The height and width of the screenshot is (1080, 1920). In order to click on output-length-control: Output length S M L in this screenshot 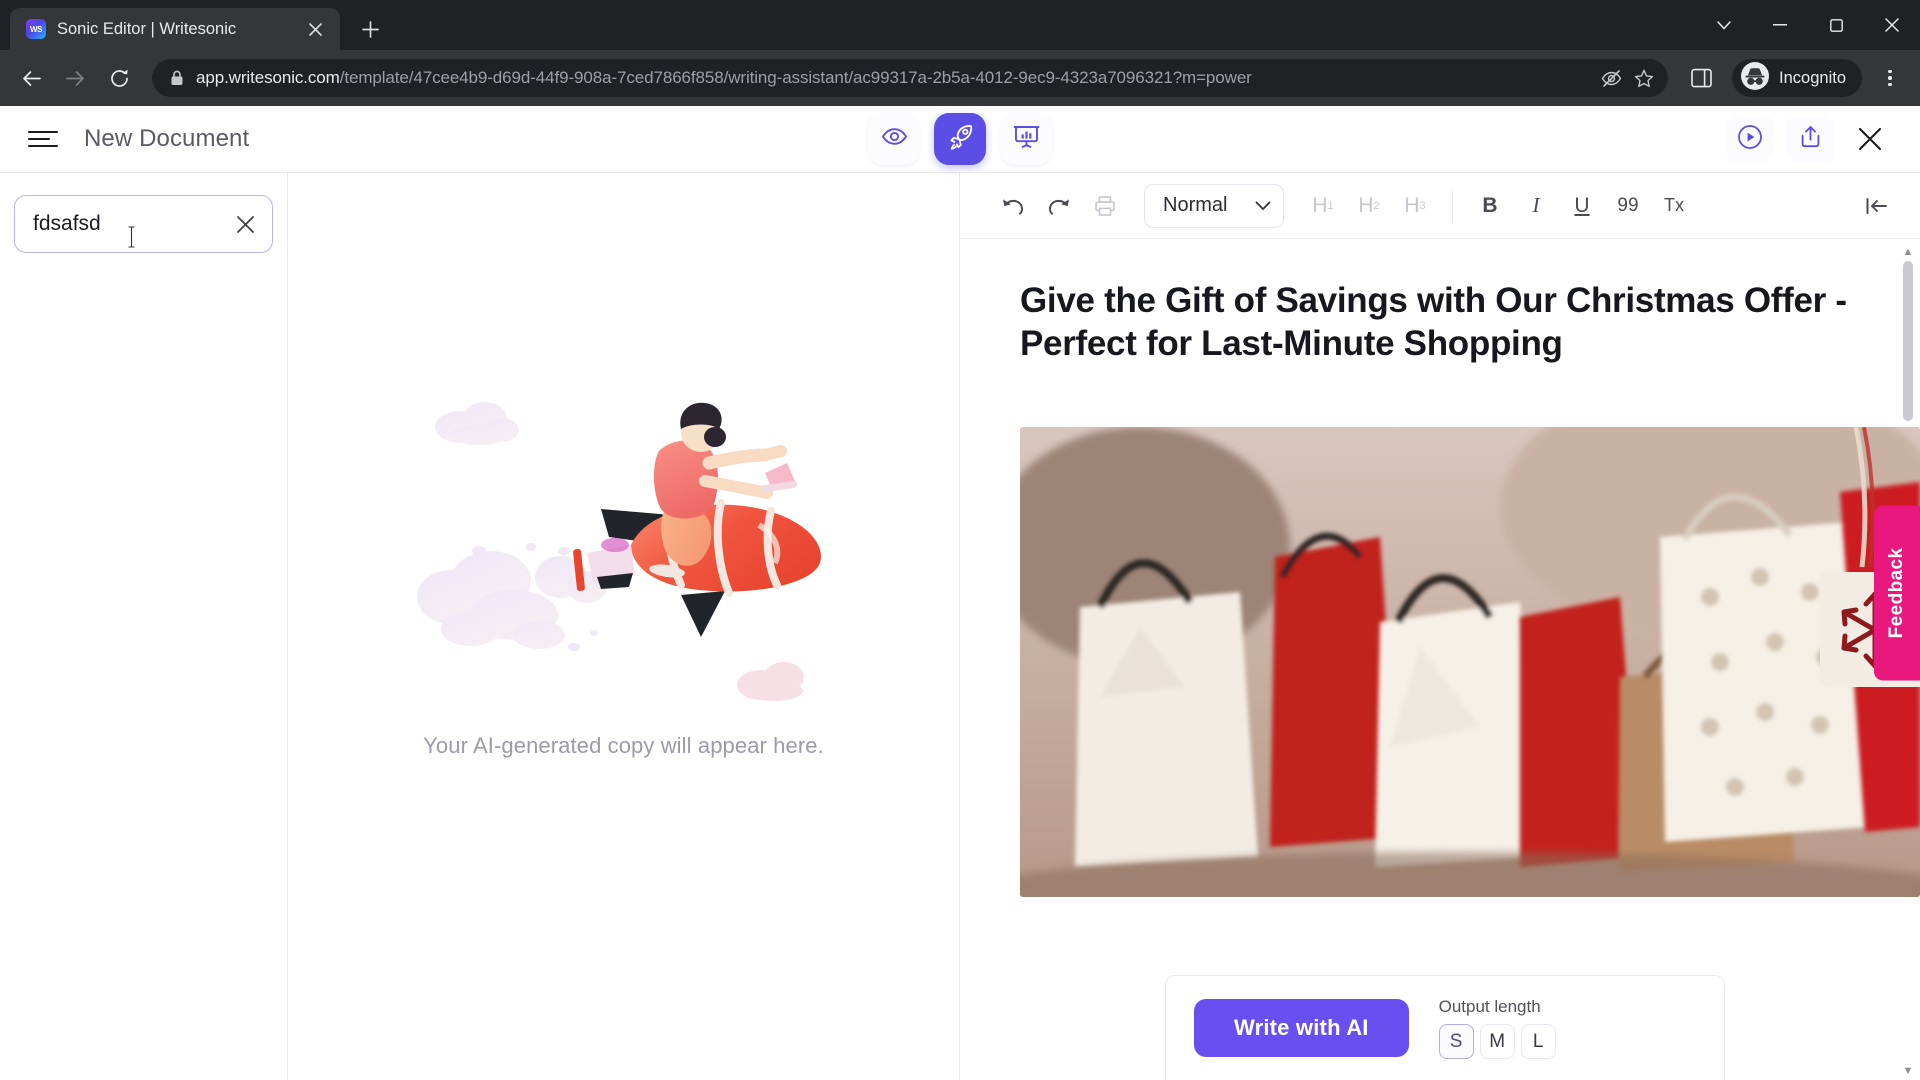, I will do `click(1497, 1028)`.